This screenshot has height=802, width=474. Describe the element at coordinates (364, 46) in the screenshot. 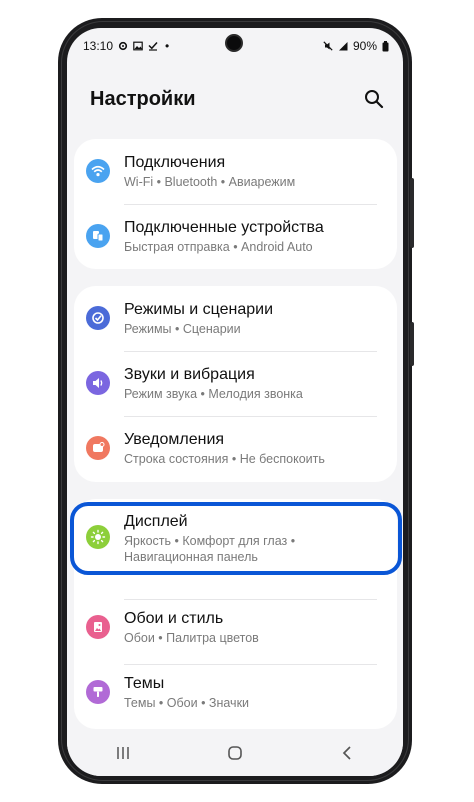

I see `battery-level: 90%` at that location.